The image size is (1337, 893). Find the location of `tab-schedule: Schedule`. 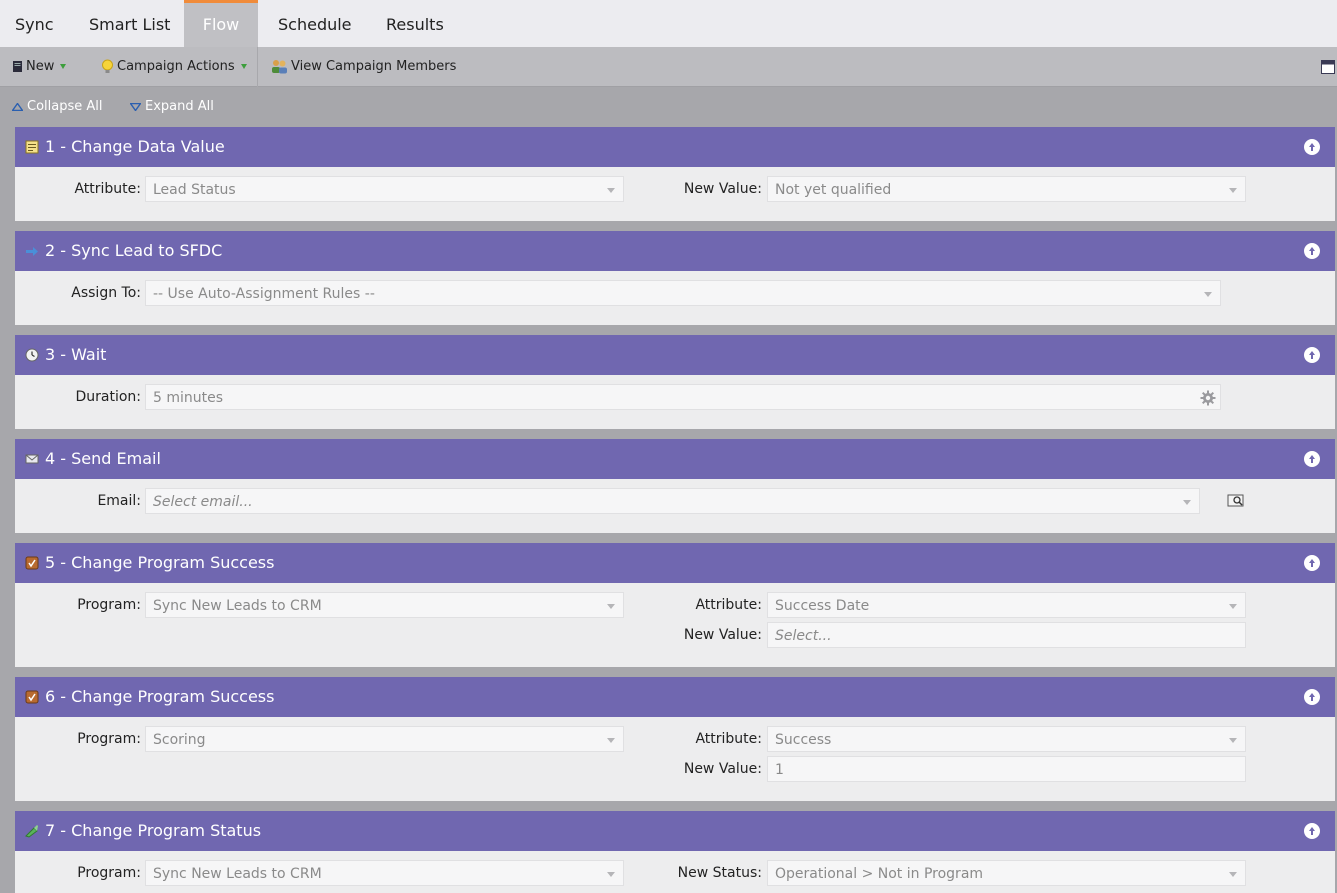

tab-schedule: Schedule is located at coordinates (315, 23).